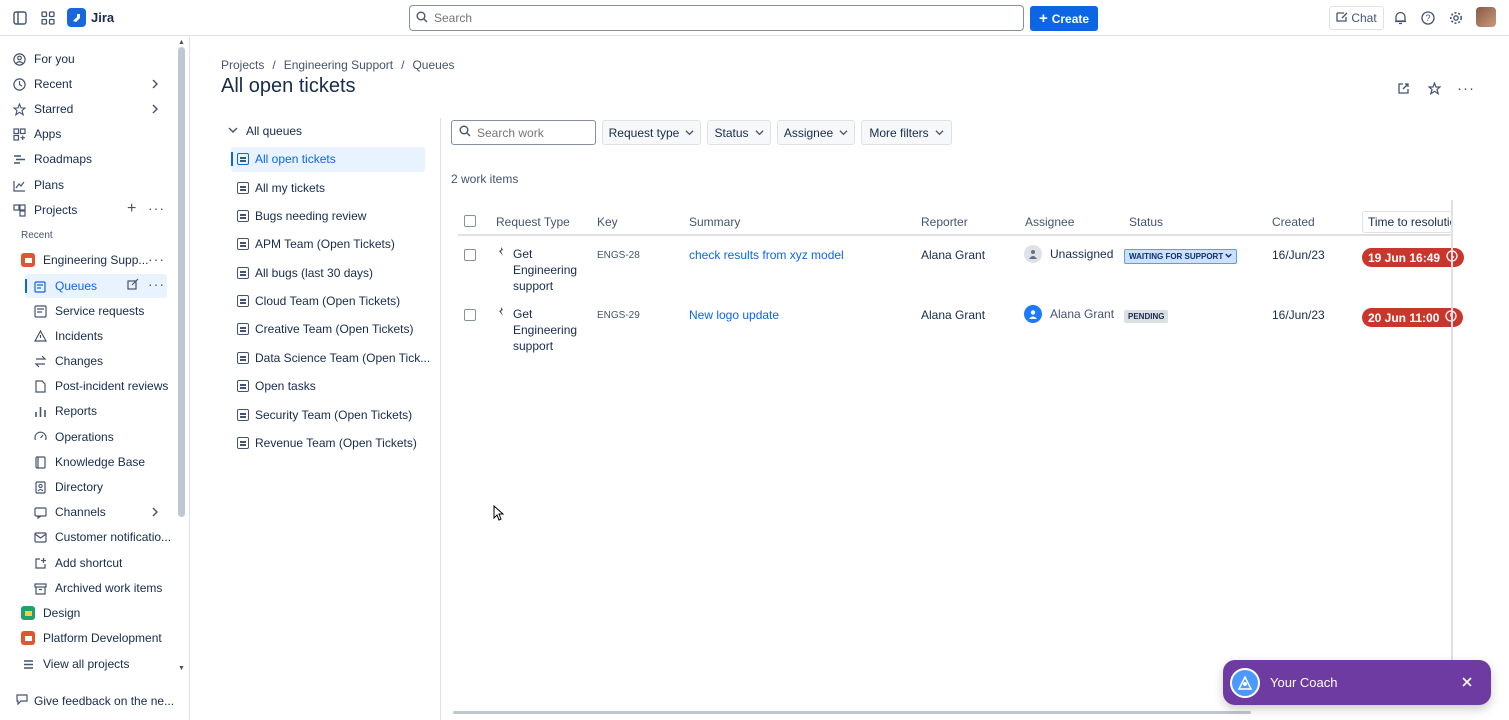  Describe the element at coordinates (618, 255) in the screenshot. I see `issue-key: ENGS-28` at that location.